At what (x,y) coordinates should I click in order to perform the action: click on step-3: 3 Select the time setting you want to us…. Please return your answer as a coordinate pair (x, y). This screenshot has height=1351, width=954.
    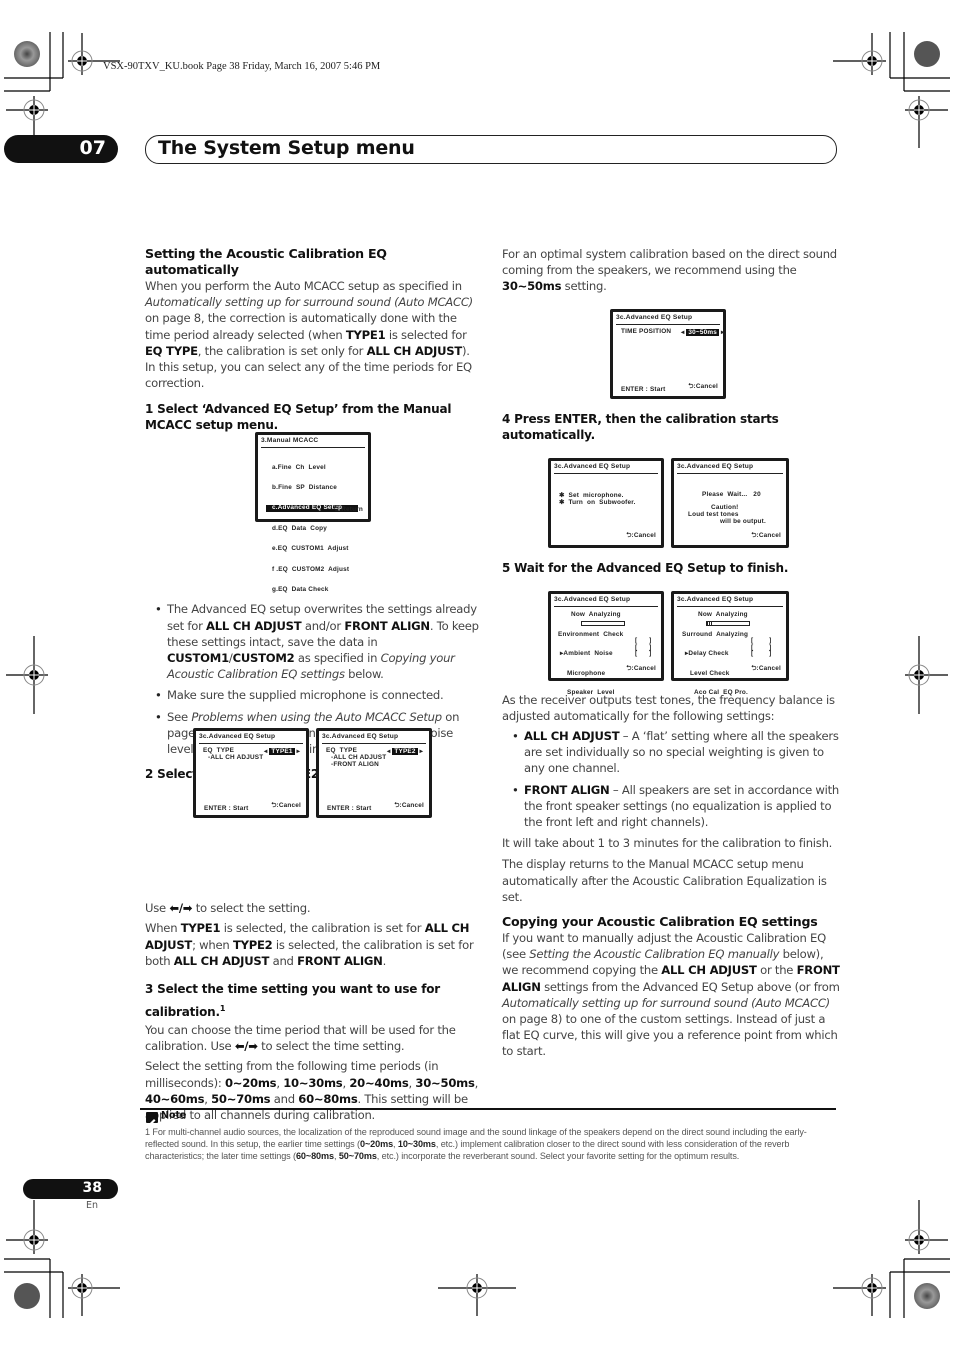
    Looking at the image, I should click on (293, 1001).